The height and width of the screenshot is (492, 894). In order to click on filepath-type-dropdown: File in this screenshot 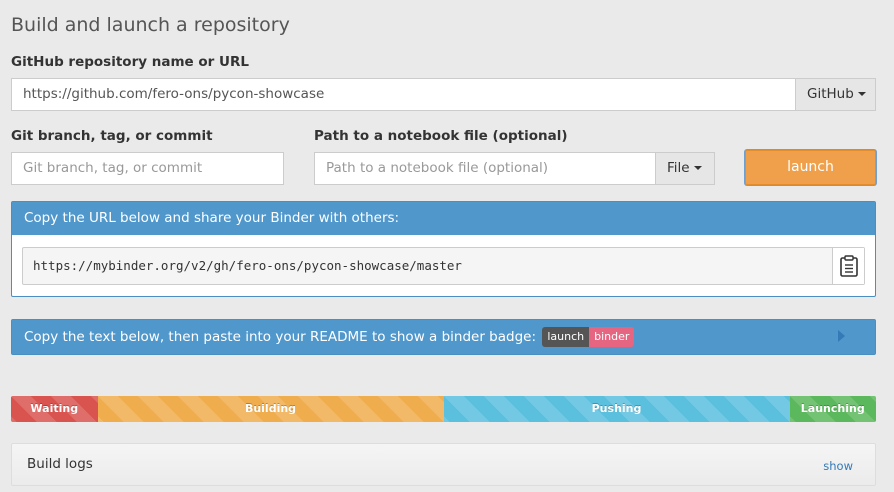, I will do `click(685, 168)`.